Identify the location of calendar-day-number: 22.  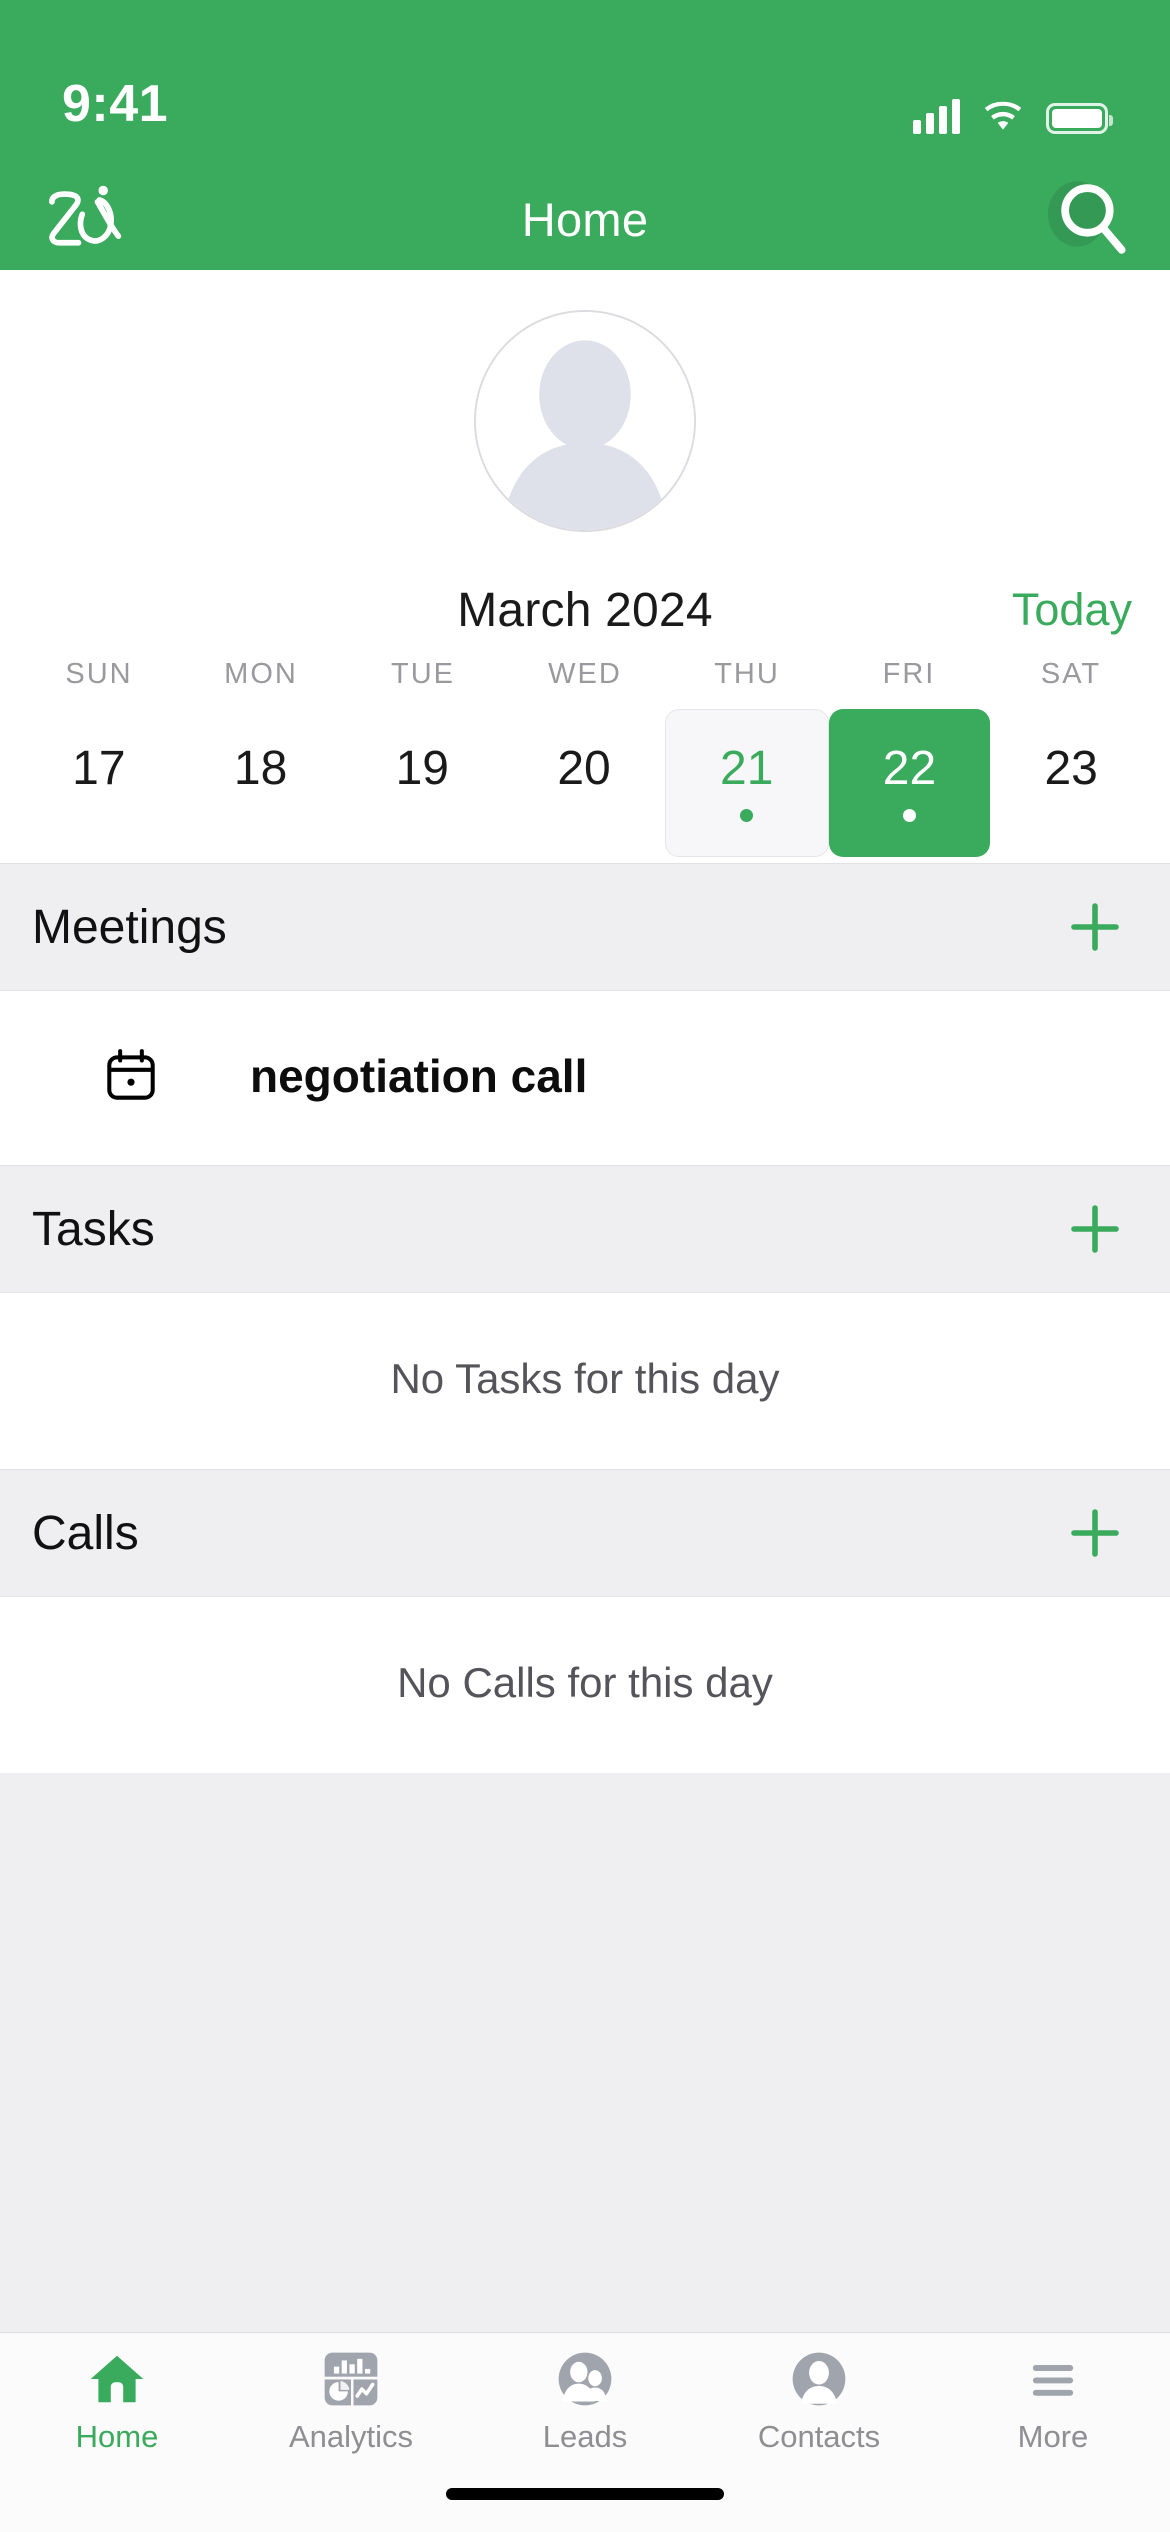
(909, 768).